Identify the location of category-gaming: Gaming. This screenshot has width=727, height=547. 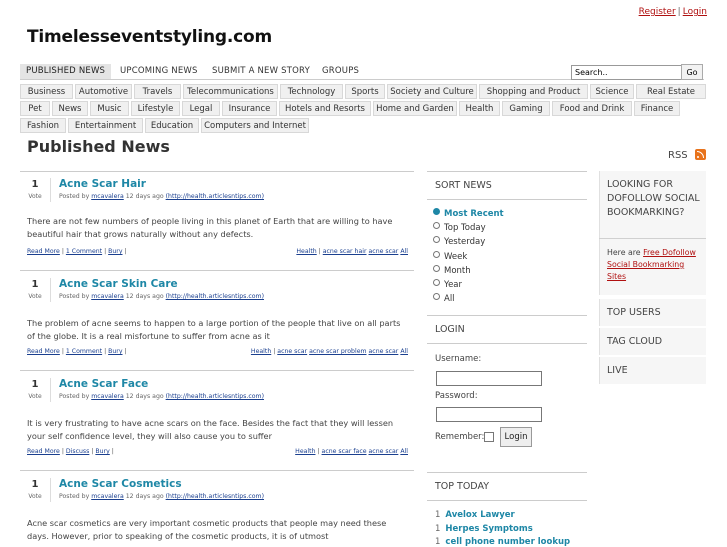
(526, 108).